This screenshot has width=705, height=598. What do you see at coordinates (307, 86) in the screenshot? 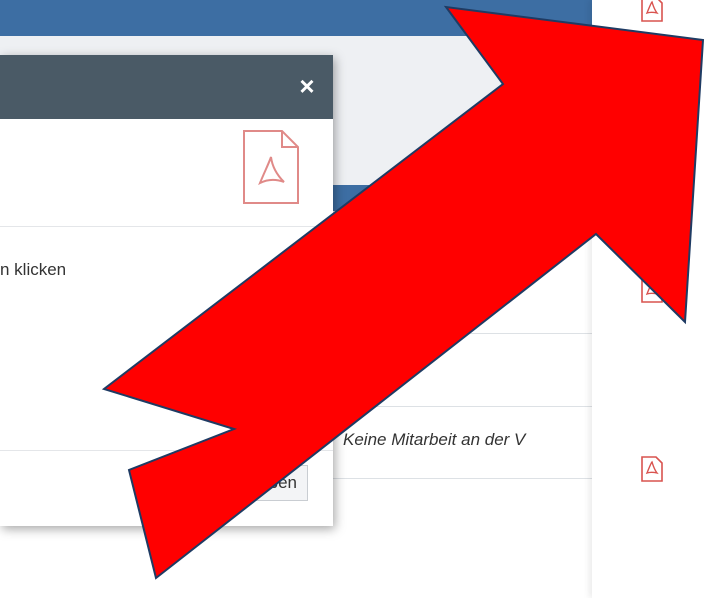
I see `close-icon: ×` at bounding box center [307, 86].